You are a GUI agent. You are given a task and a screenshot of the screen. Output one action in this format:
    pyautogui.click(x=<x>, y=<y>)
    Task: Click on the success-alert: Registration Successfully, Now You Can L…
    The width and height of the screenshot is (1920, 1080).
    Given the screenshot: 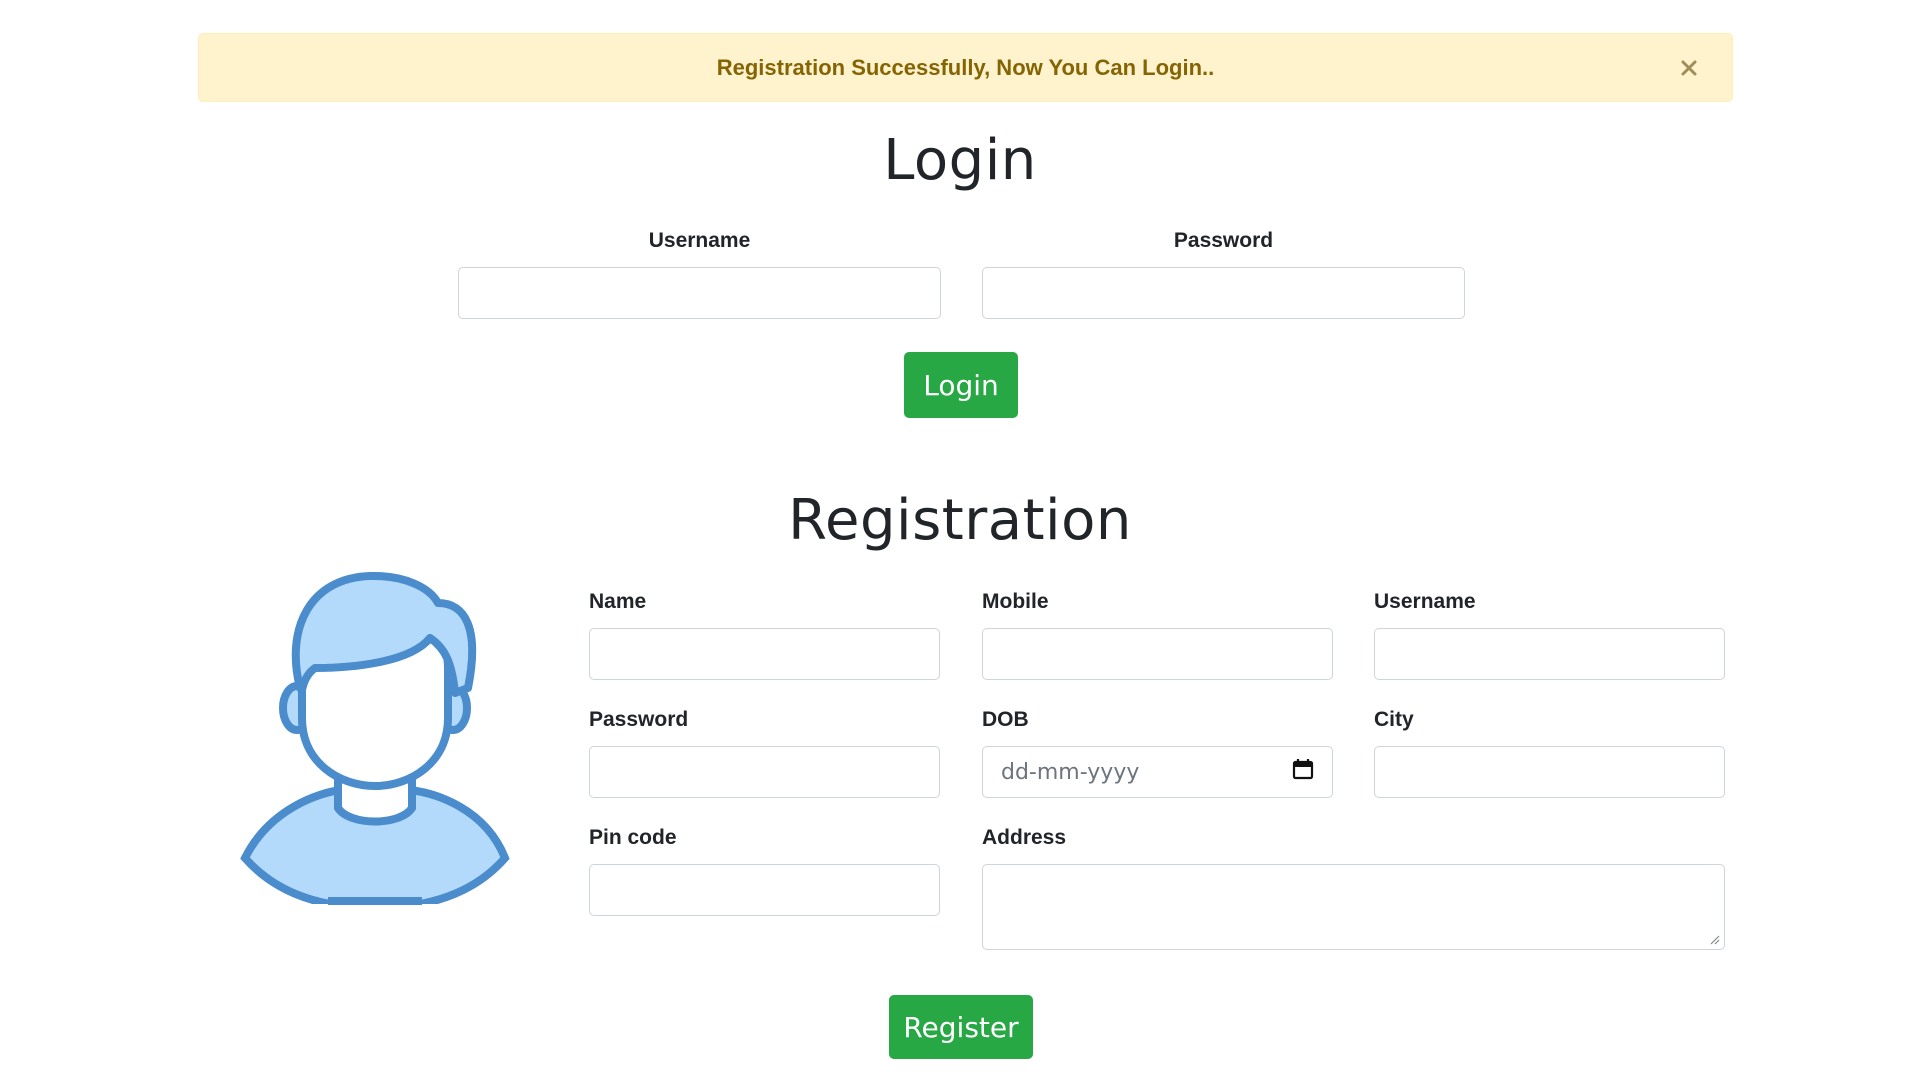 What is the action you would take?
    pyautogui.click(x=965, y=67)
    